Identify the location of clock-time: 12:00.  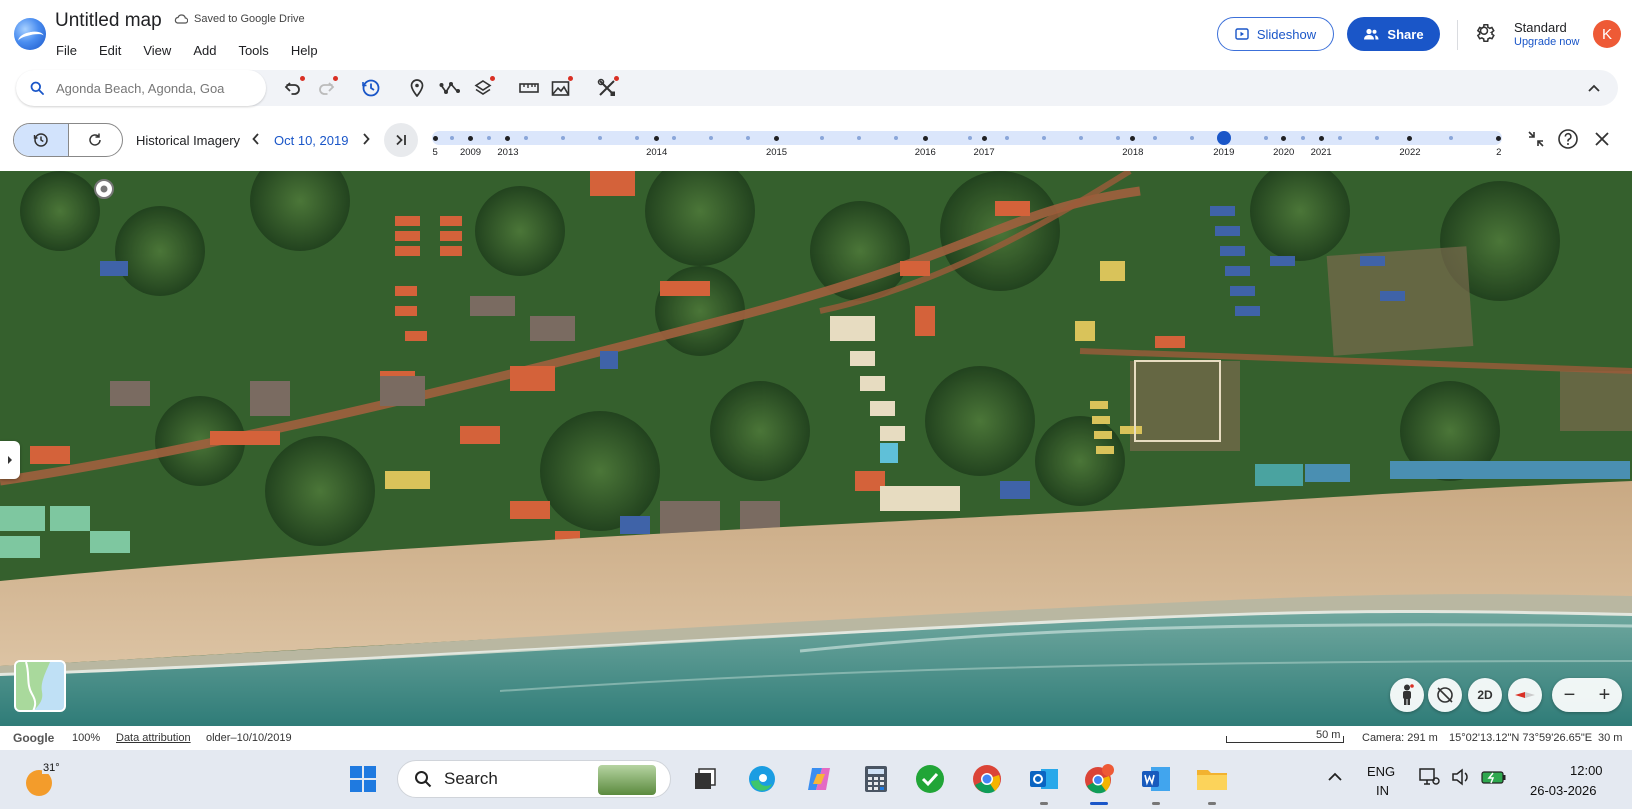
(1586, 770).